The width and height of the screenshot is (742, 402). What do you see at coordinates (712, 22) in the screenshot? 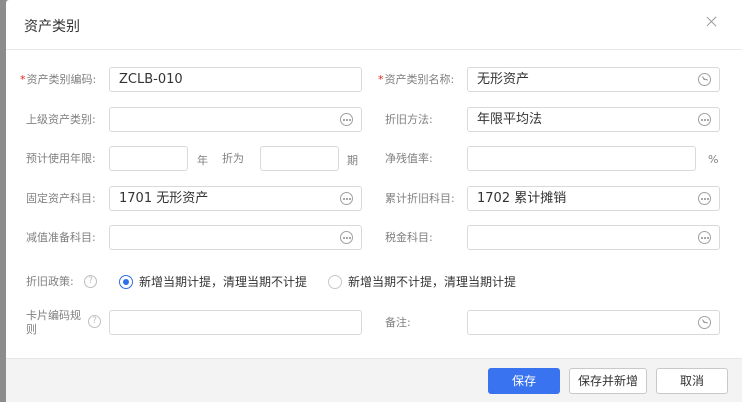
I see `close-icon` at bounding box center [712, 22].